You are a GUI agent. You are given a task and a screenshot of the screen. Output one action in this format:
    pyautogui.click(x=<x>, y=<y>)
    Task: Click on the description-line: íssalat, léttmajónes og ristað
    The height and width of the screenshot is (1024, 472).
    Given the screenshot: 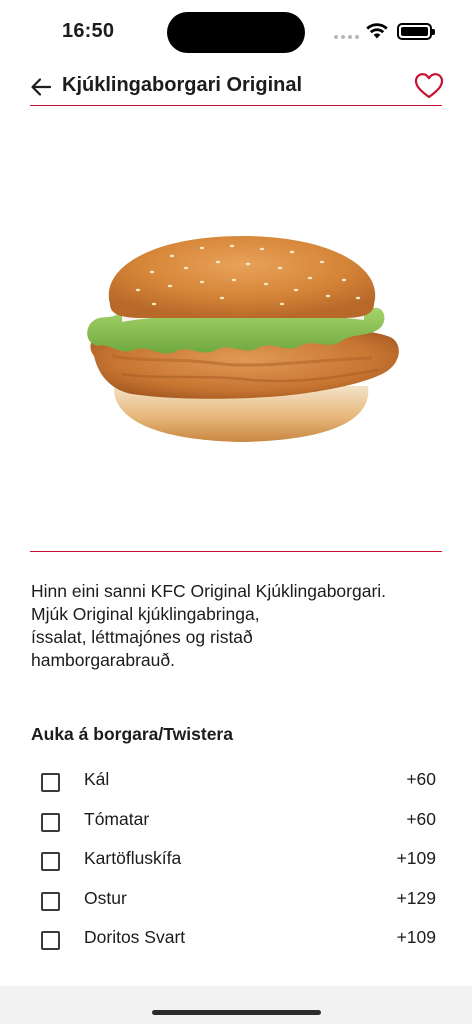 What is the action you would take?
    pyautogui.click(x=142, y=637)
    